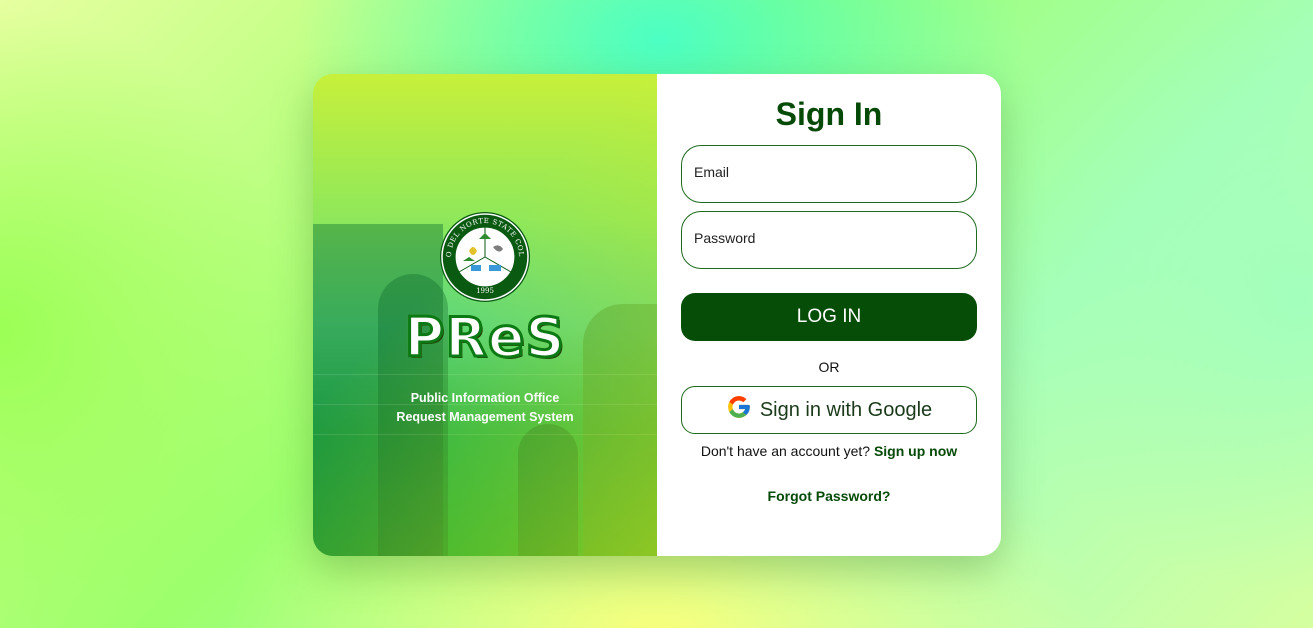 The height and width of the screenshot is (628, 1313). I want to click on password-field-container, so click(829, 240).